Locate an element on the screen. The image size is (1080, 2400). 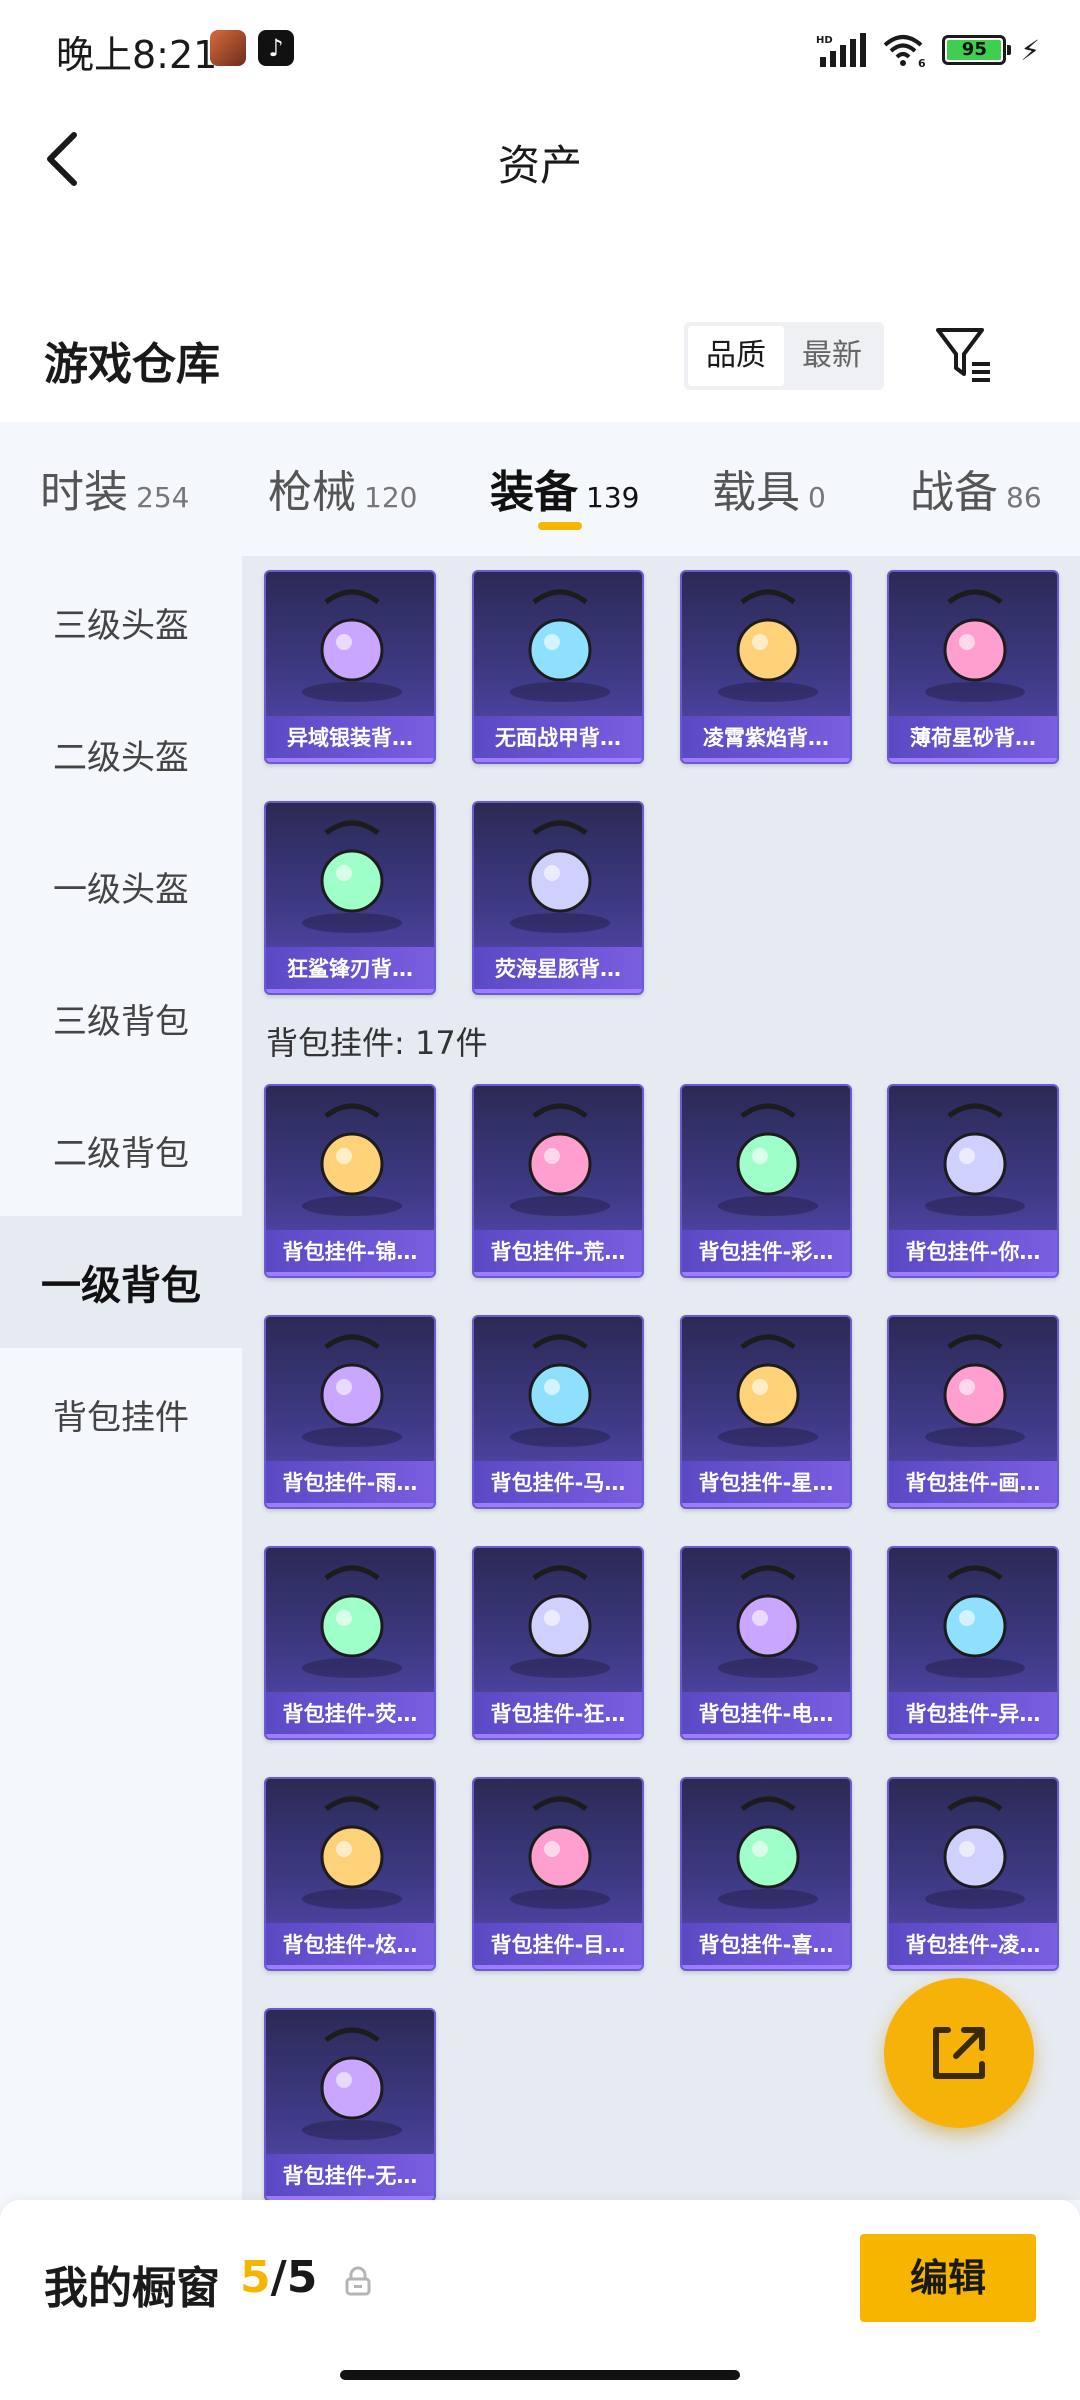
sort-toggle: 品质 最新 is located at coordinates (784, 356).